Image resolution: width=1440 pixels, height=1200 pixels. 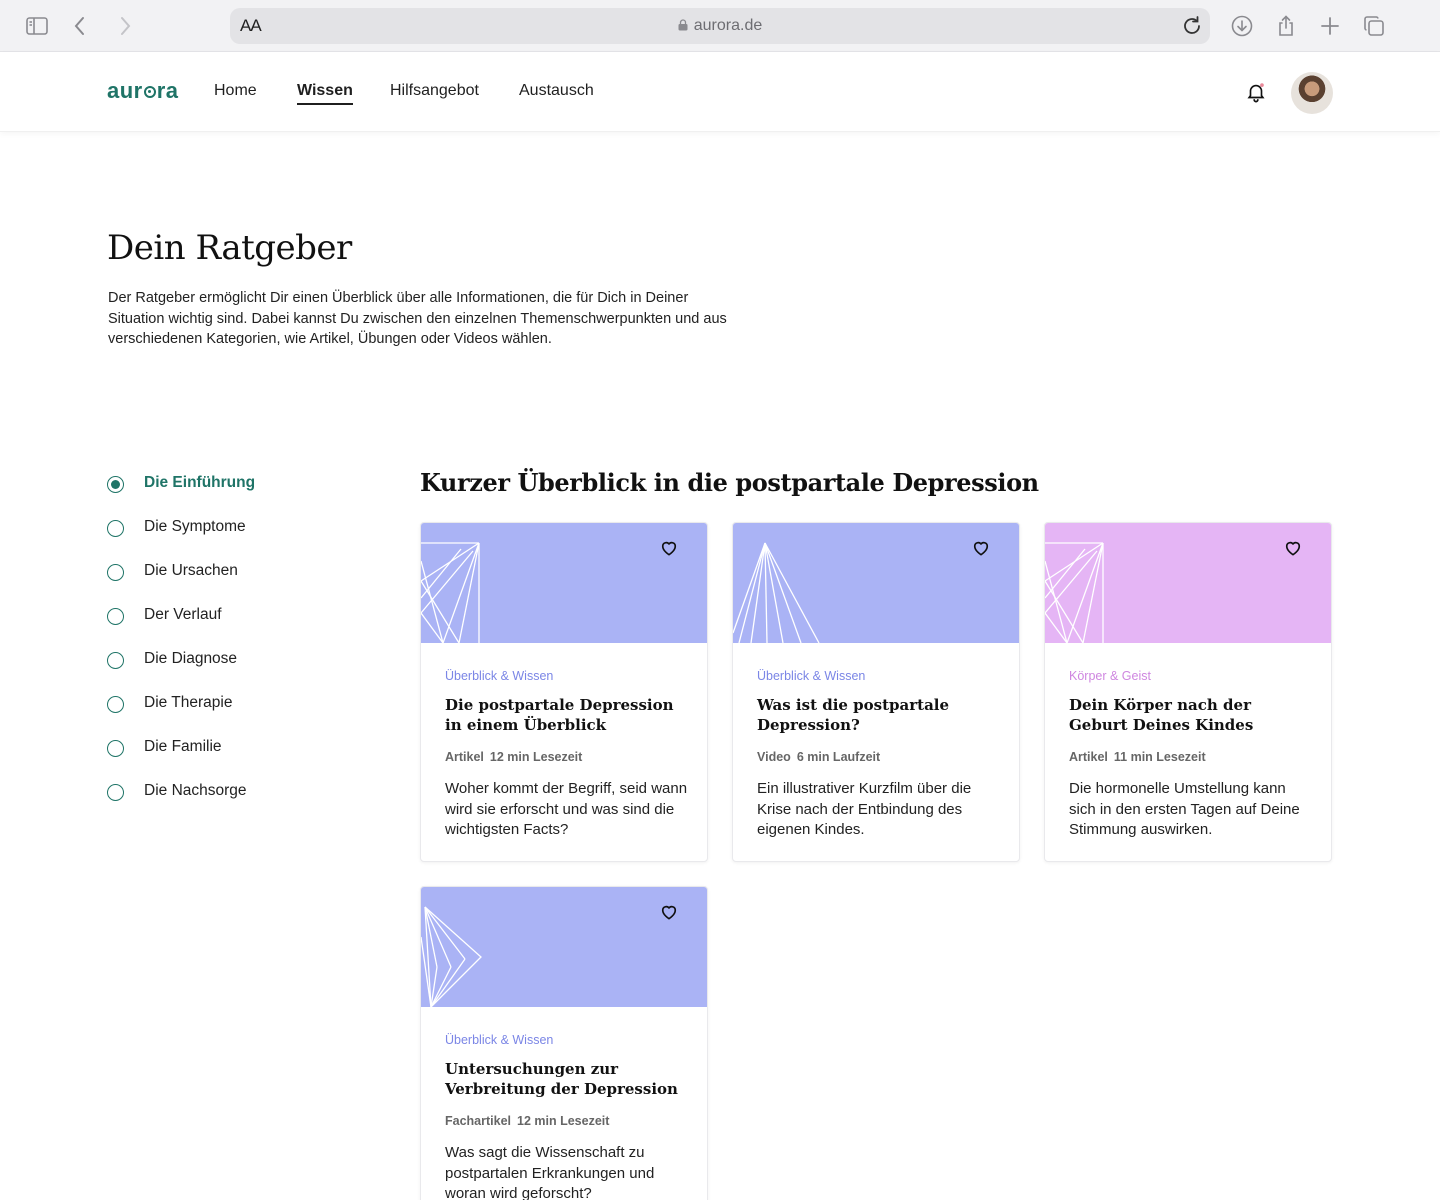 I want to click on sidebar-item-label: Die Nachsorge, so click(x=195, y=790).